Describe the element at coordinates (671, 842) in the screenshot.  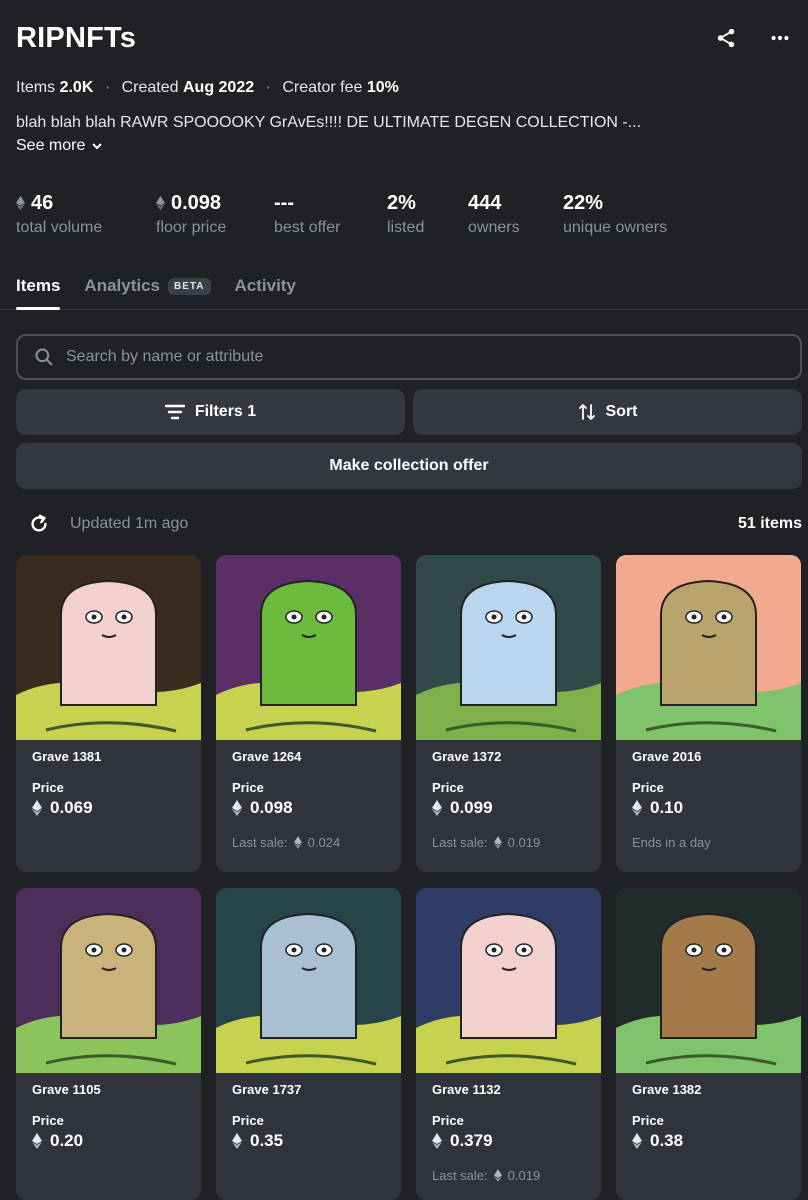
I see `listing-status: Ends in a day` at that location.